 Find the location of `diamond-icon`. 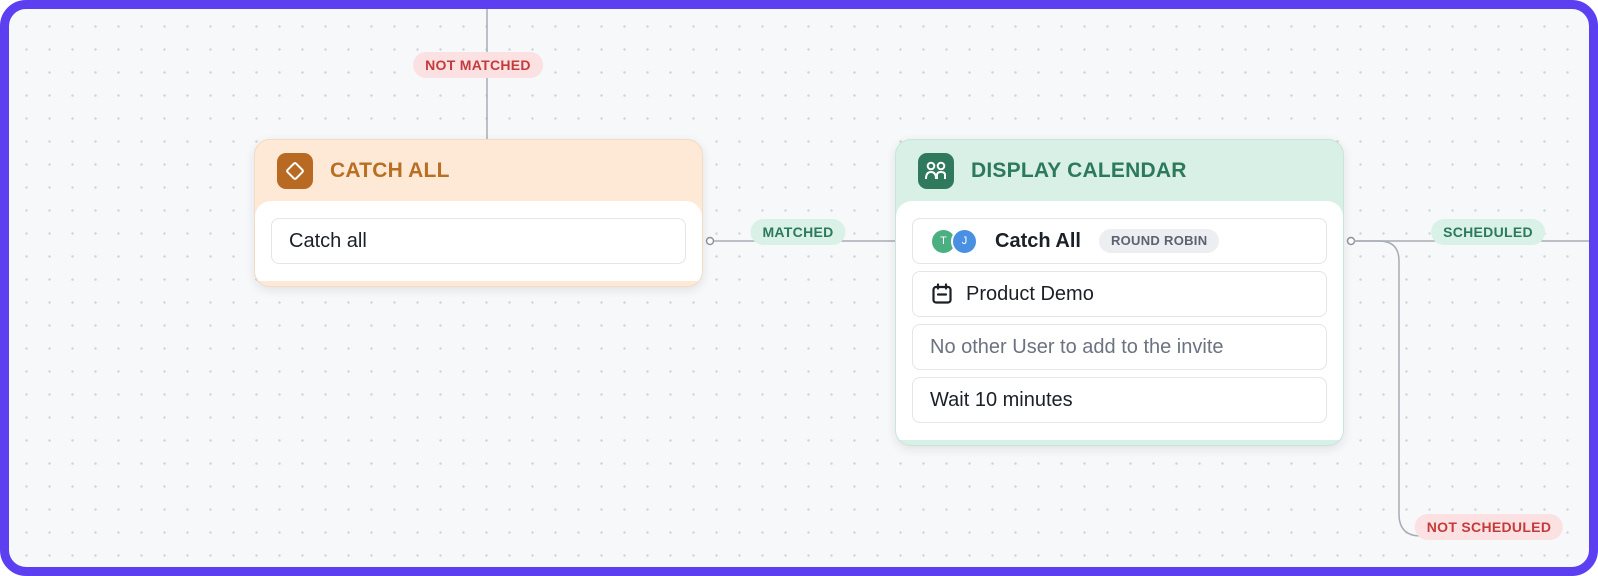

diamond-icon is located at coordinates (295, 171).